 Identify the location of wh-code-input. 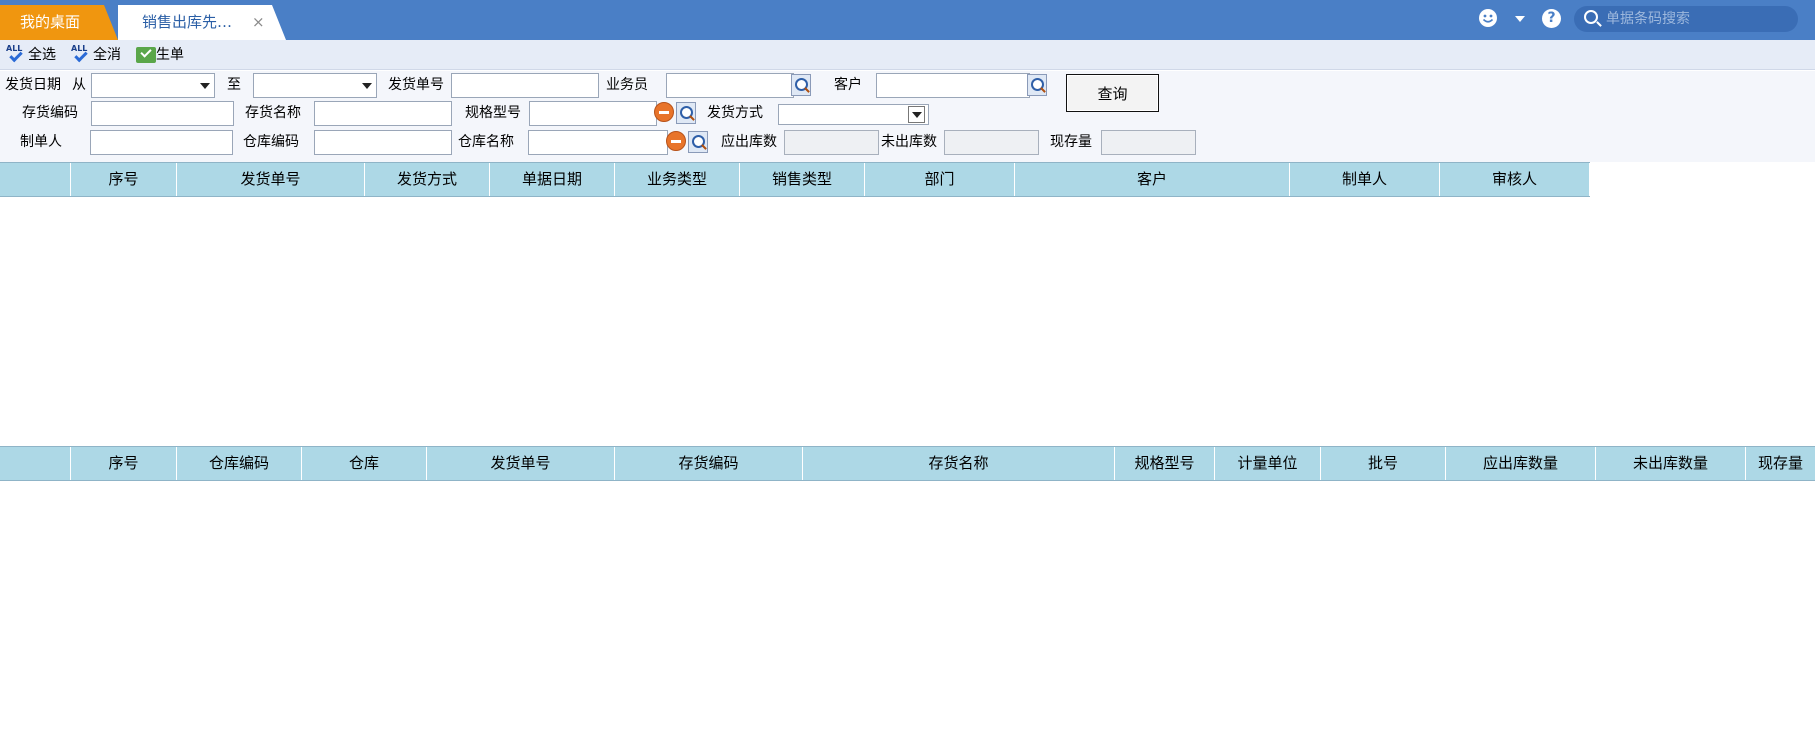
(383, 142).